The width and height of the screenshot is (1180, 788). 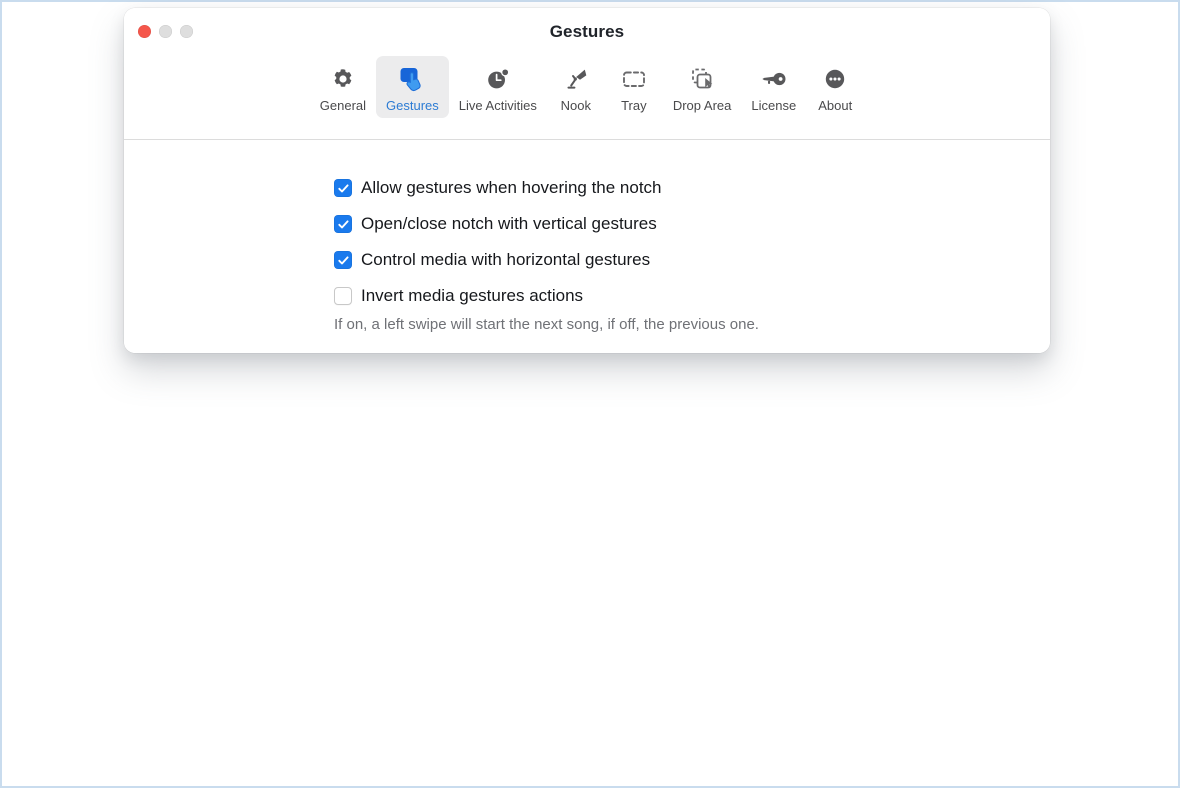 What do you see at coordinates (343, 296) in the screenshot?
I see `checkbox-invert-media-gestures` at bounding box center [343, 296].